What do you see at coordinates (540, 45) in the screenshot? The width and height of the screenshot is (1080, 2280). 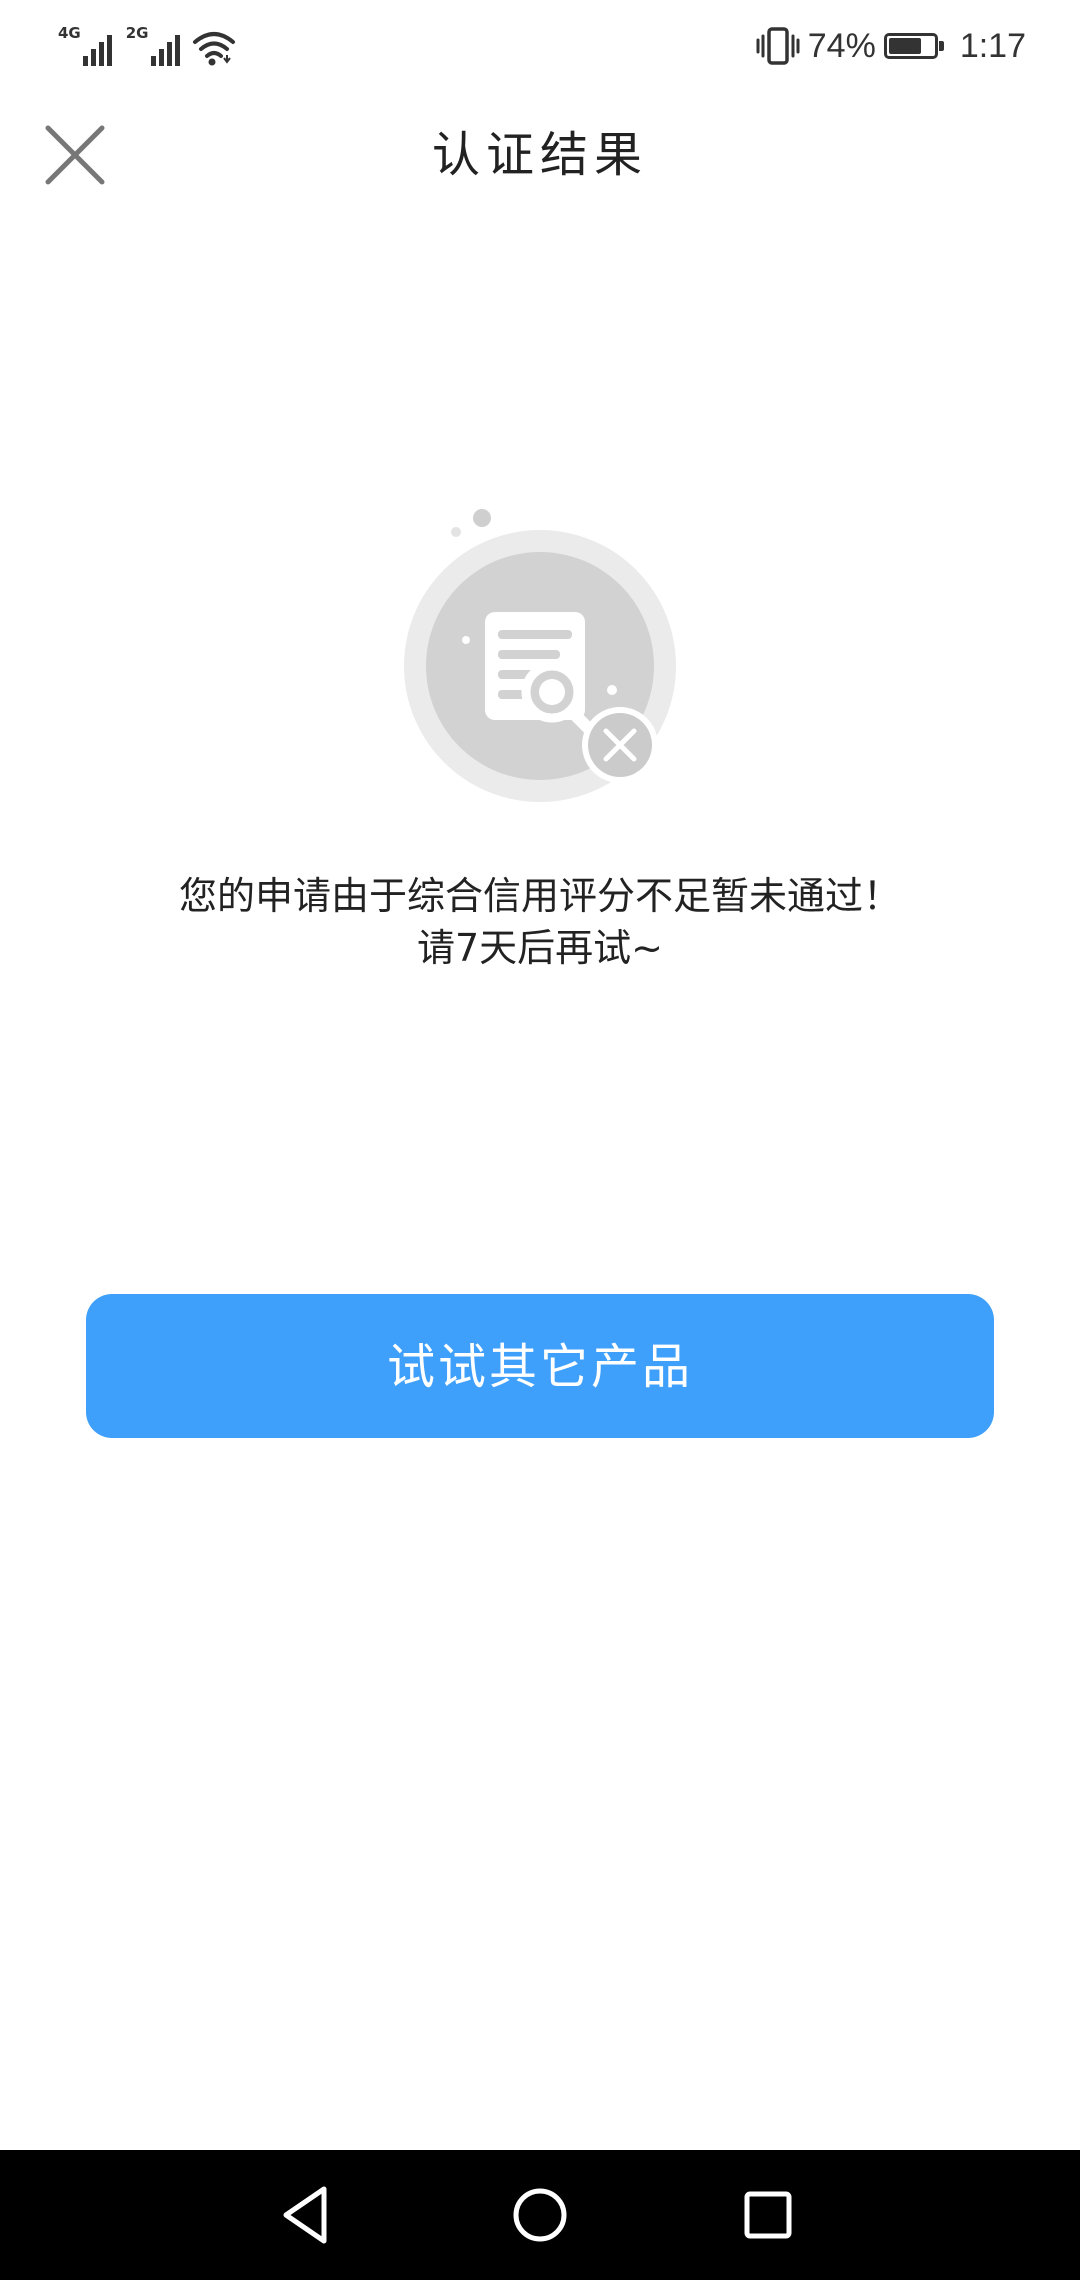 I see `status-bar: 4G 2G 74% 1:17` at bounding box center [540, 45].